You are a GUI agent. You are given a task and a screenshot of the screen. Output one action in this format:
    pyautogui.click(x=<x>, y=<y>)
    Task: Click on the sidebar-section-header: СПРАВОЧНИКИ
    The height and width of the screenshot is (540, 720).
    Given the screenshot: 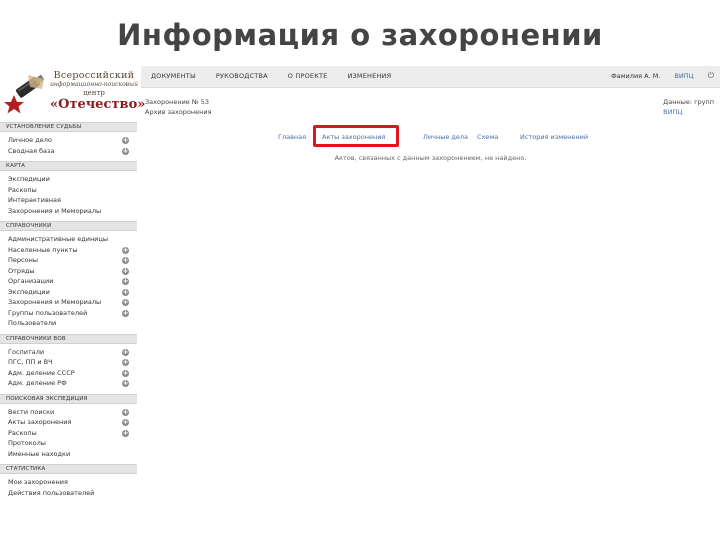 What is the action you would take?
    pyautogui.click(x=68, y=226)
    